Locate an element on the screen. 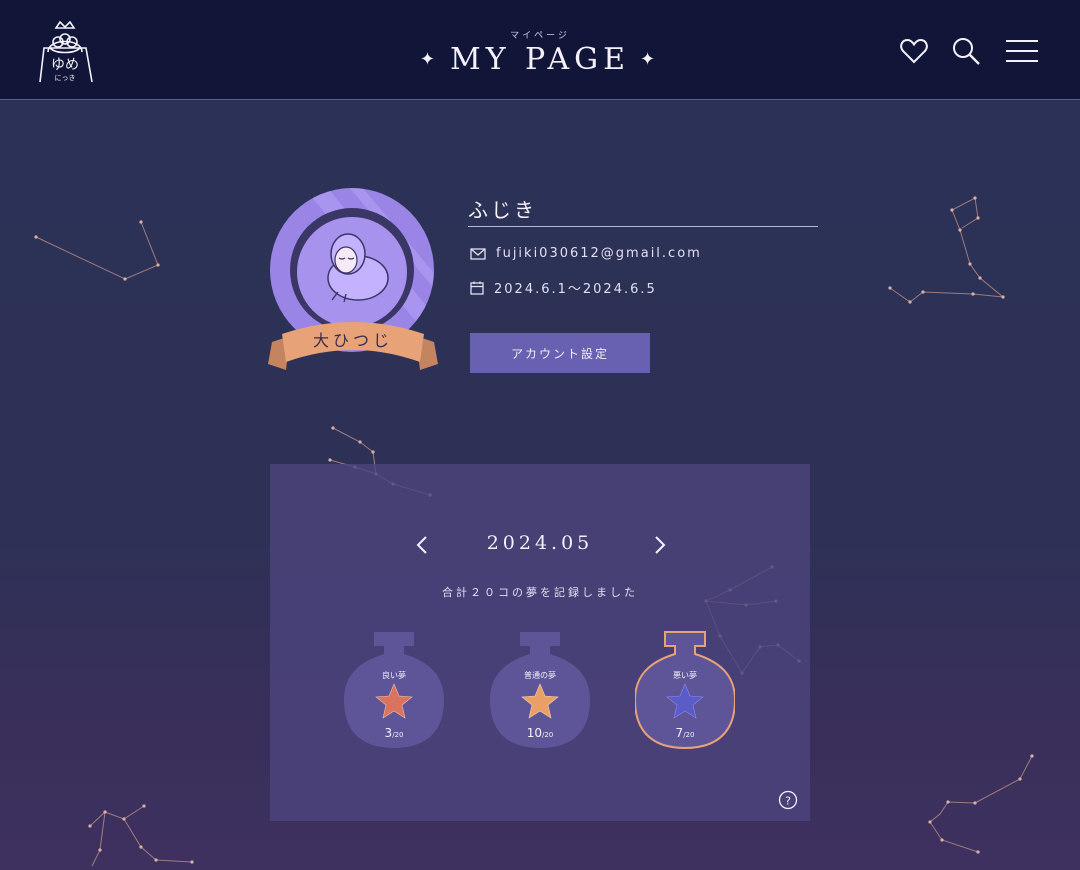  sparkle-left-icon: ✦ is located at coordinates (429, 59).